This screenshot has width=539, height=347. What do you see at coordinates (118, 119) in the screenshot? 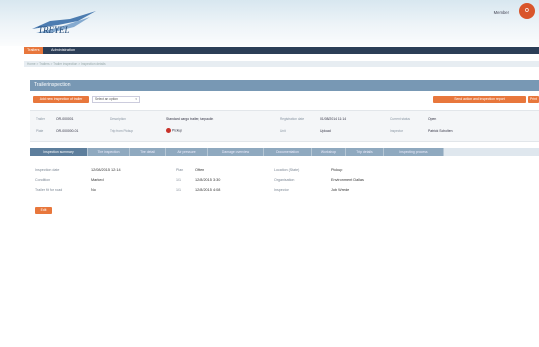
I see `summary-label: Description` at bounding box center [118, 119].